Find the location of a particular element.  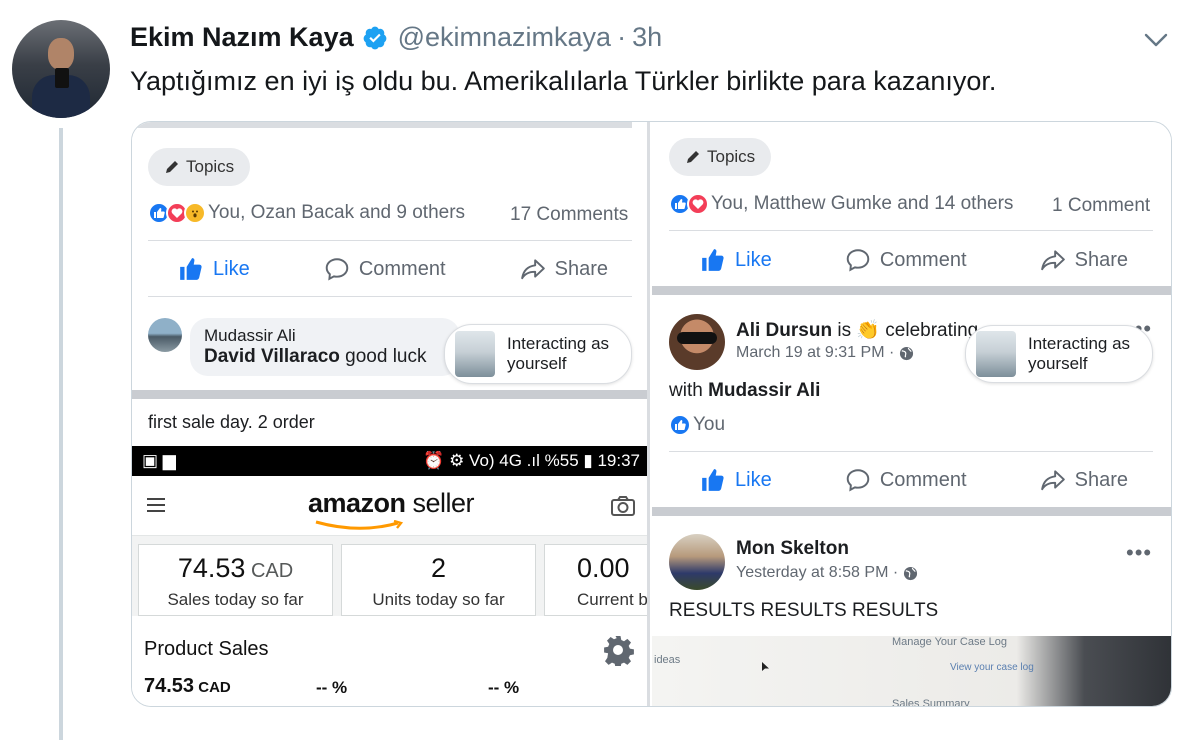

post2-meta: Yesterday at 8:58 PM · is located at coordinates (827, 573).